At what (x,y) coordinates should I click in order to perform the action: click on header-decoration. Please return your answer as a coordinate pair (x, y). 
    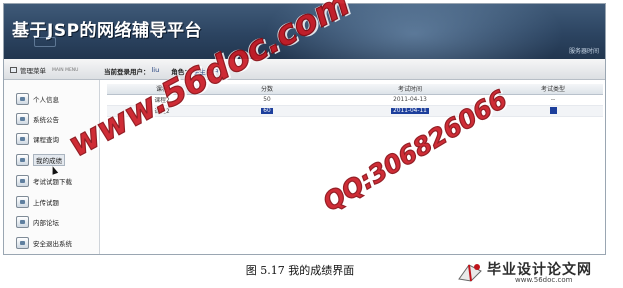
    Looking at the image, I should click on (45, 42).